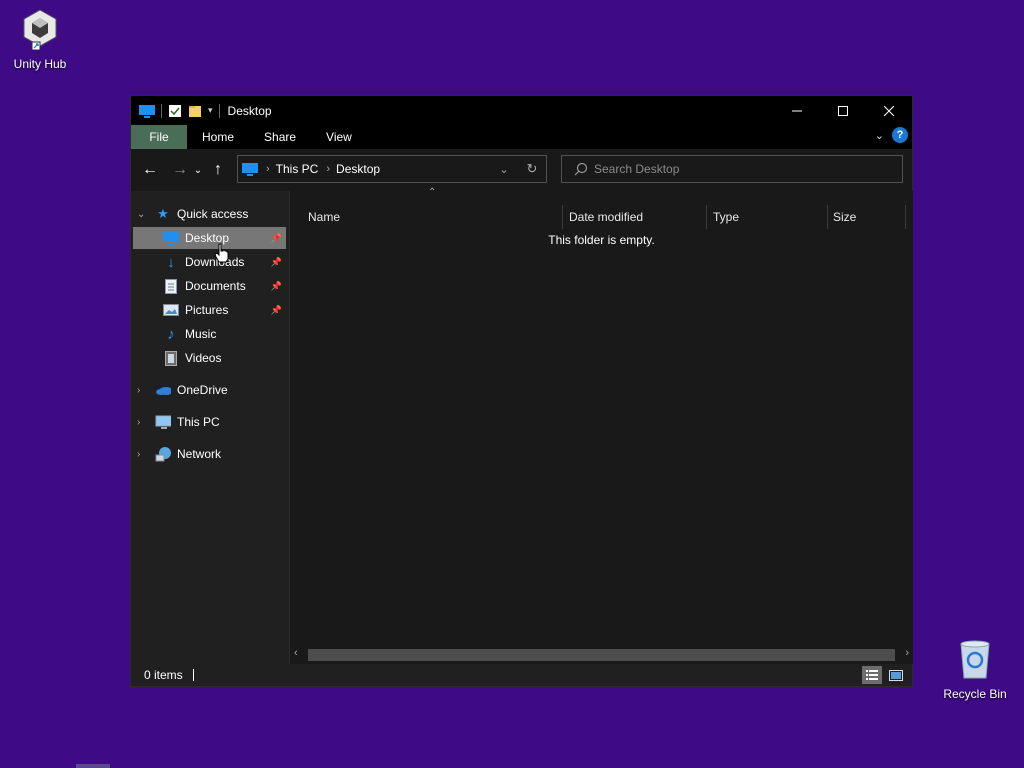  I want to click on sidebar-item-documents: Documents 📌, so click(209, 286).